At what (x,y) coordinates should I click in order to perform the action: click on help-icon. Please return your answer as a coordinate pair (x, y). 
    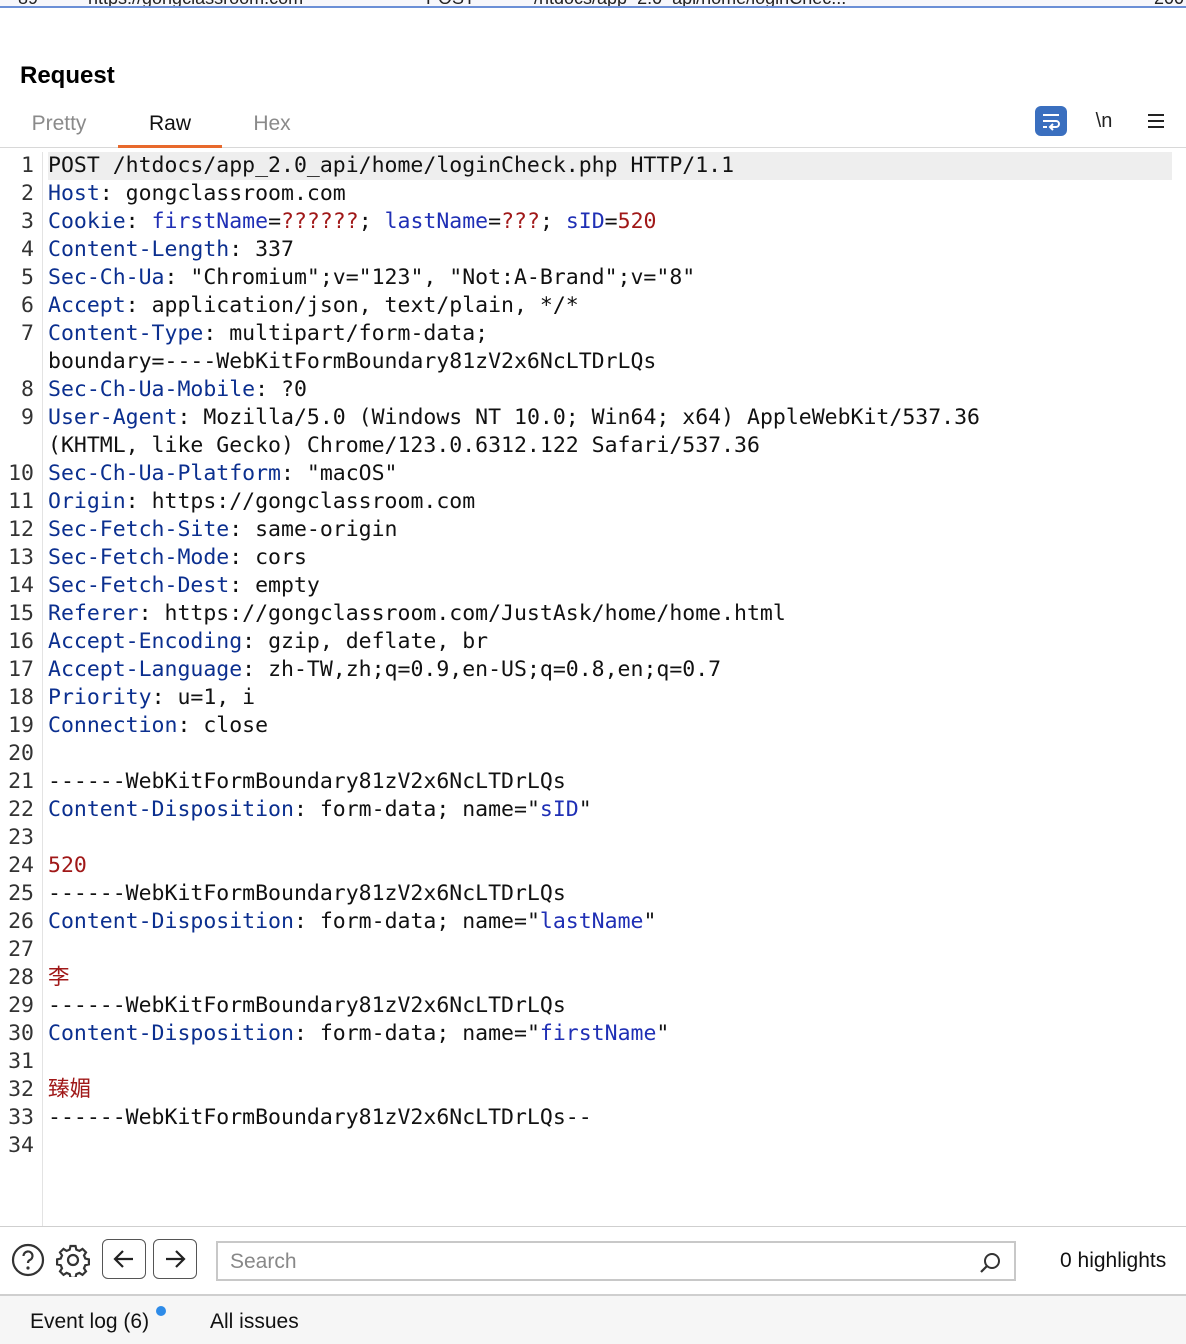
    Looking at the image, I should click on (28, 1260).